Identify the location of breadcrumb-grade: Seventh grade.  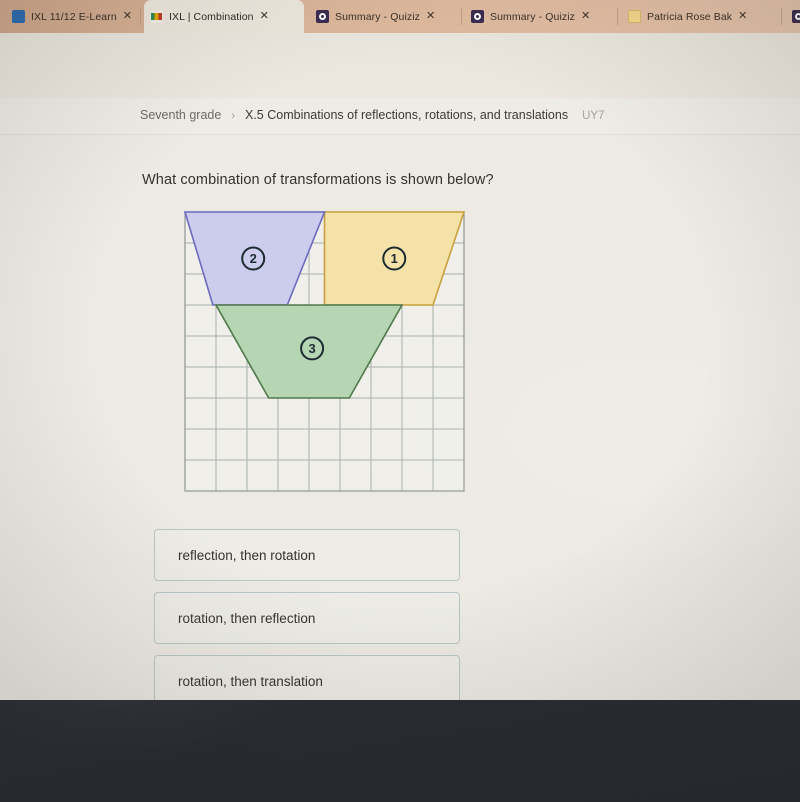
(180, 115).